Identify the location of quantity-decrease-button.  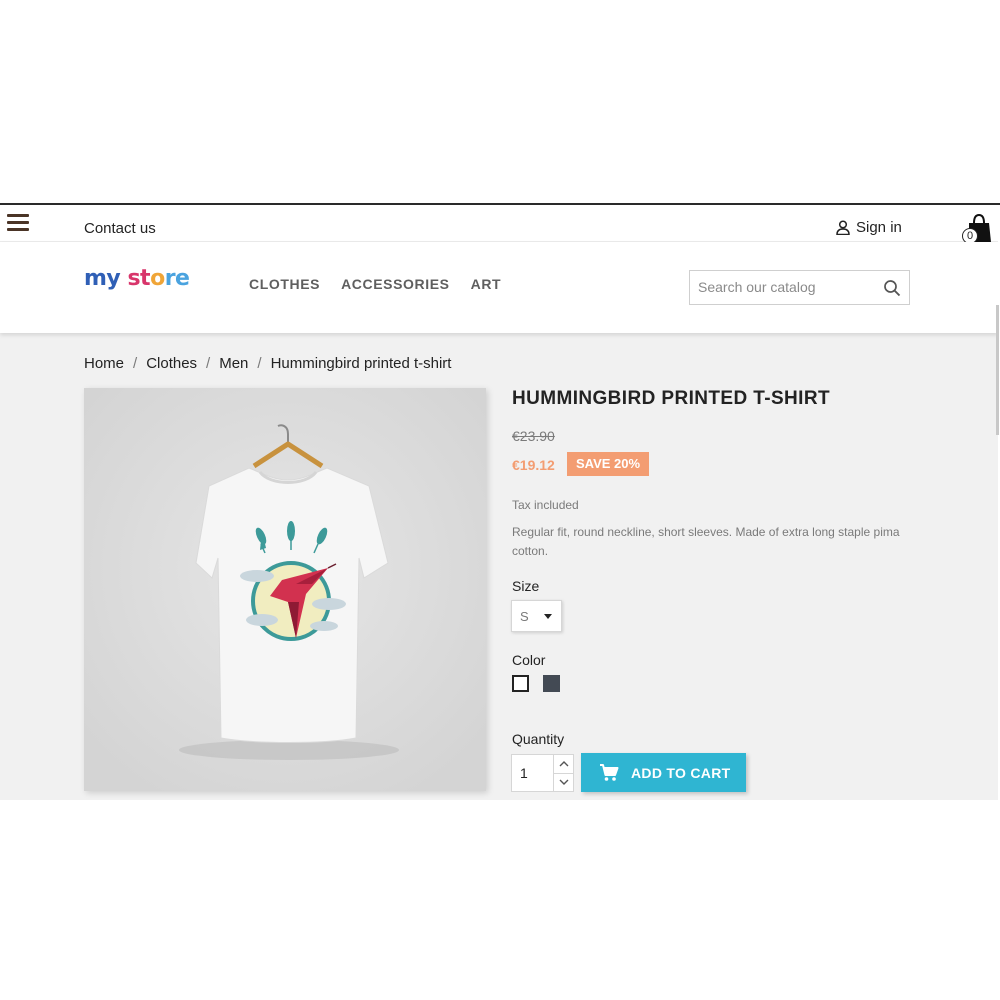
(563, 782).